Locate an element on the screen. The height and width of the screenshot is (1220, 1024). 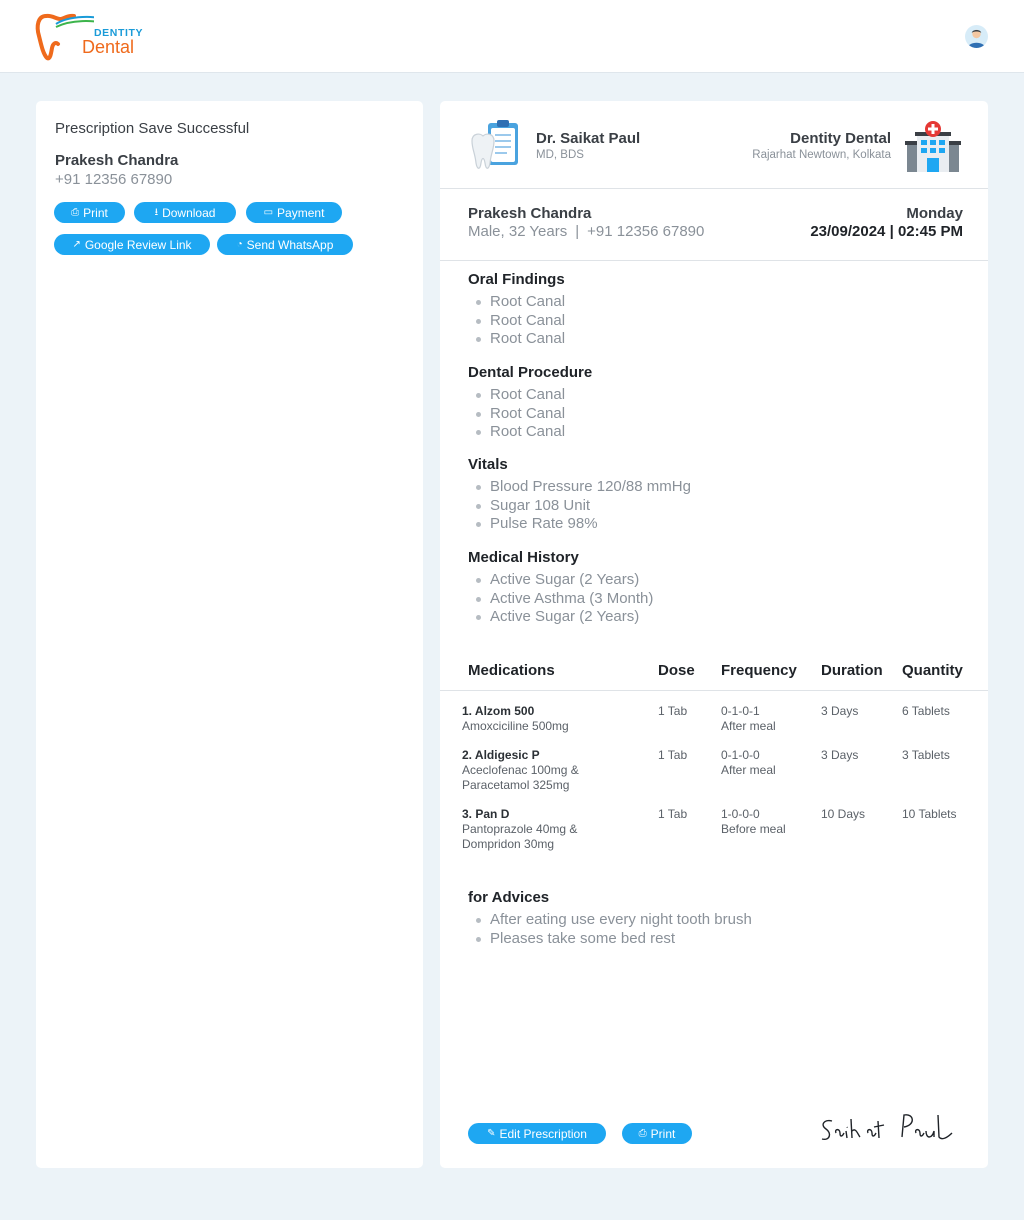
doctor-degree: MD, BDS is located at coordinates (560, 155).